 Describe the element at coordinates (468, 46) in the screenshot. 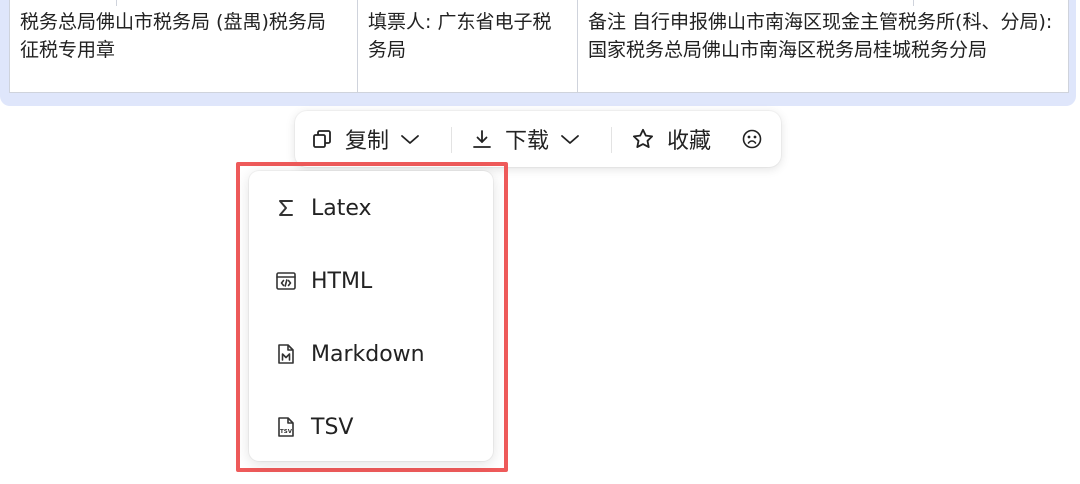

I see `table-cell: 填票人: 广东省电子税务局` at that location.